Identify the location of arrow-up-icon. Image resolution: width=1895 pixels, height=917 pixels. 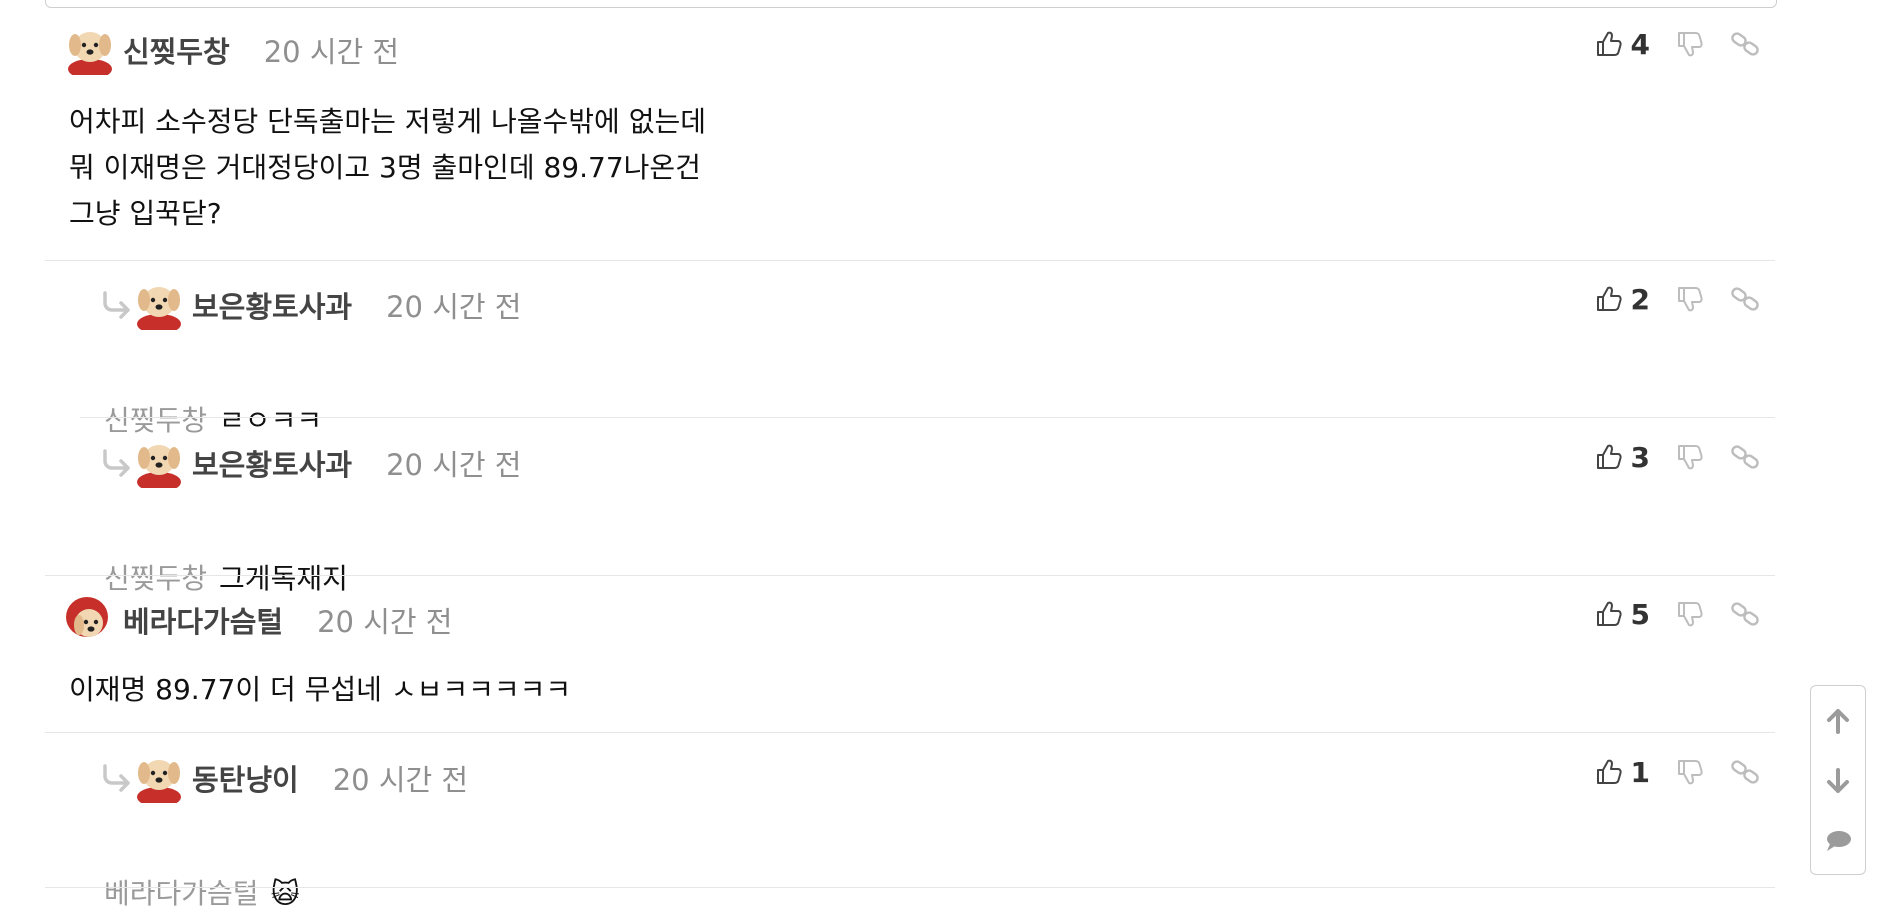
(1838, 721).